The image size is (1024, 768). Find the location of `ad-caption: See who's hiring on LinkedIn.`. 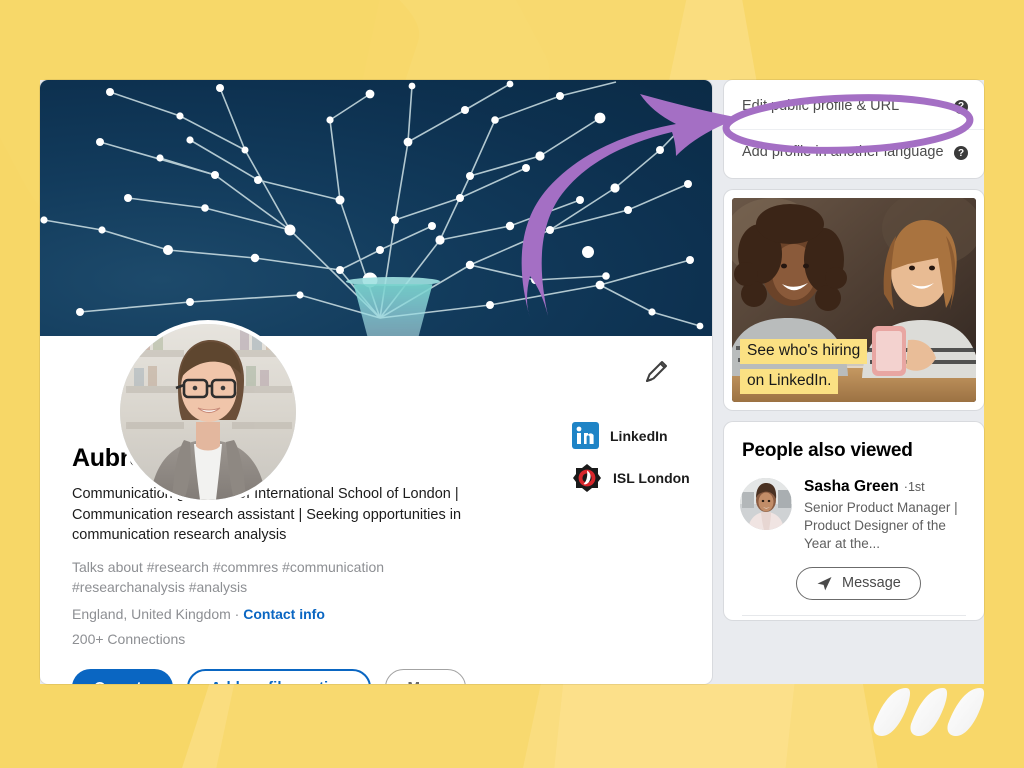

ad-caption: See who's hiring on LinkedIn. is located at coordinates (804, 366).